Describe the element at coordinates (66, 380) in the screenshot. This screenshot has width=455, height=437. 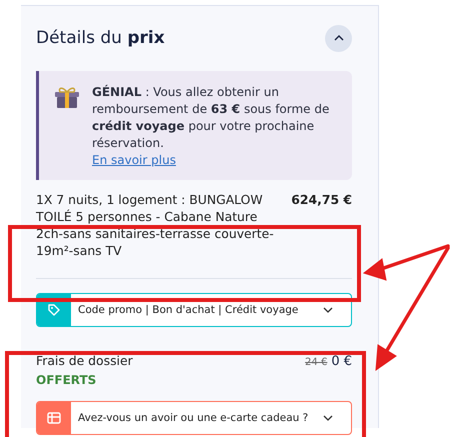
I see `offered-label: OFFERTS` at that location.